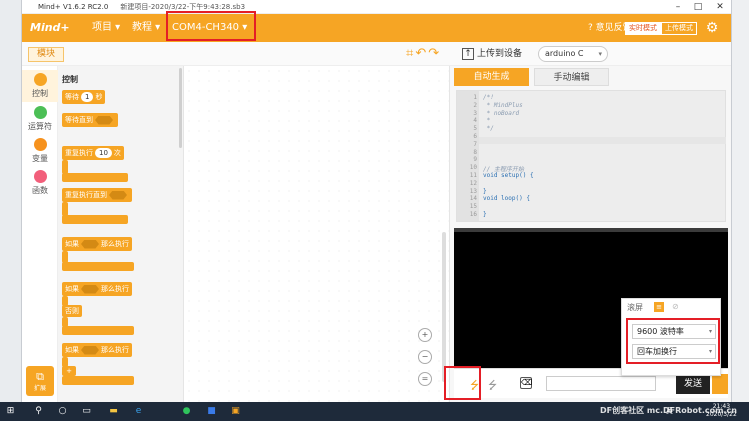 The height and width of the screenshot is (421, 749). Describe the element at coordinates (87, 97) in the screenshot. I see `wait-input: 1` at that location.